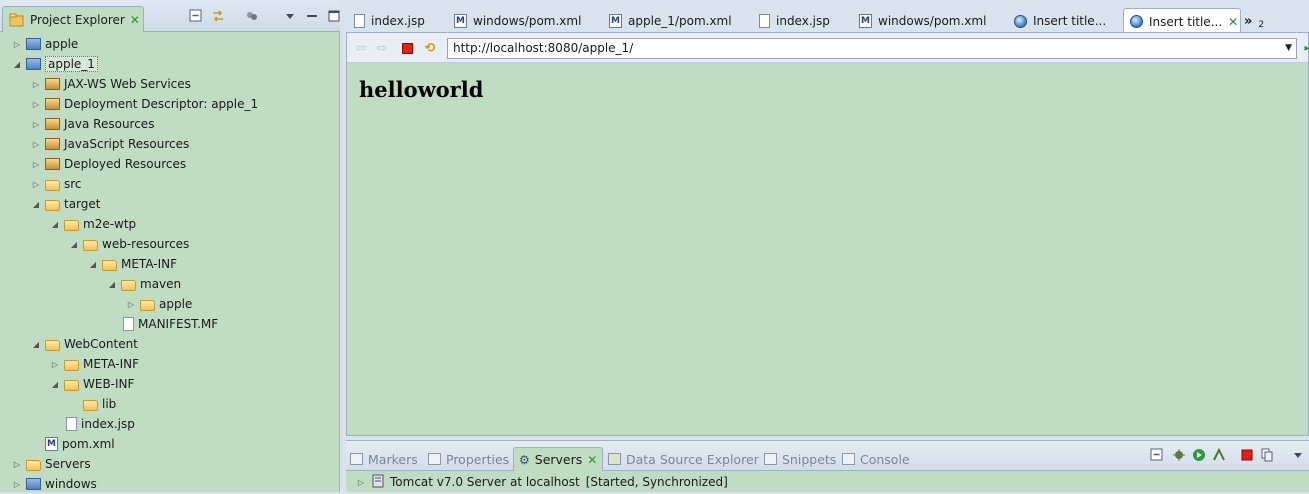  I want to click on refresh-icon: ⟲, so click(430, 48).